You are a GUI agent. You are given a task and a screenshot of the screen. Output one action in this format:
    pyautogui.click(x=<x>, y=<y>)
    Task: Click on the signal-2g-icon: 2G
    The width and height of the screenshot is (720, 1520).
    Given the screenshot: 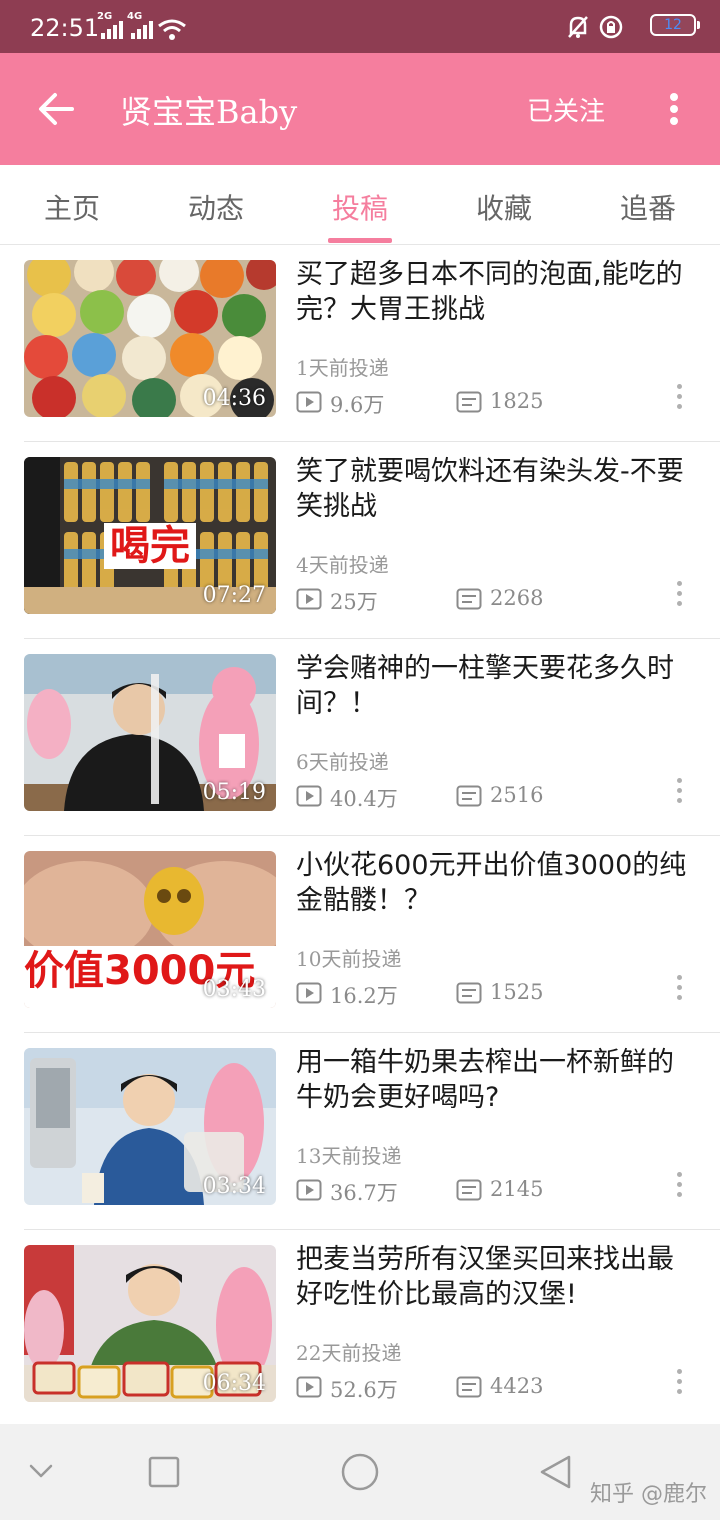 What is the action you would take?
    pyautogui.click(x=111, y=27)
    